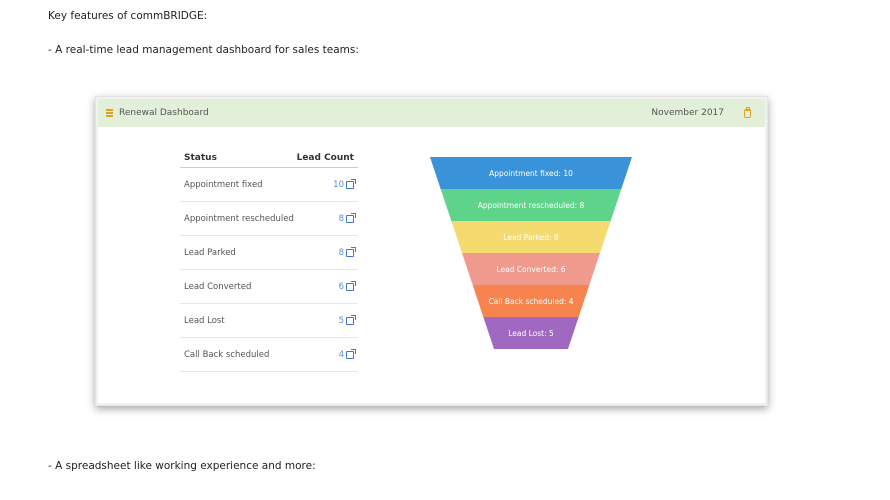  Describe the element at coordinates (269, 321) in the screenshot. I see `table-row: Lead Lost 5` at that location.